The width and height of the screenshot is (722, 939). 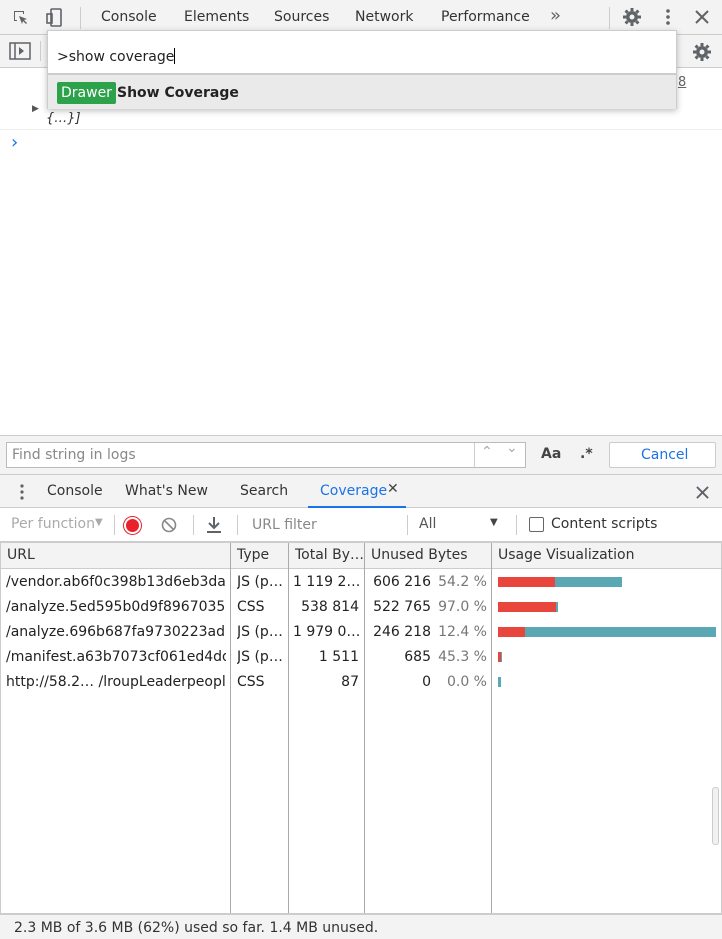 What do you see at coordinates (402, 582) in the screenshot?
I see `cell-unused-bytes: 606 216` at bounding box center [402, 582].